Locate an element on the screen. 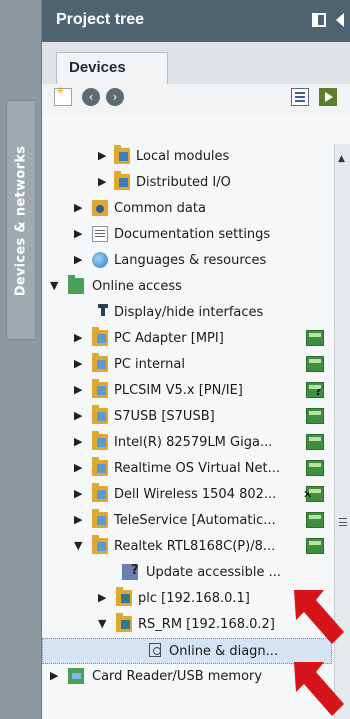 Image resolution: width=350 pixels, height=719 pixels. overview-icon is located at coordinates (300, 97).